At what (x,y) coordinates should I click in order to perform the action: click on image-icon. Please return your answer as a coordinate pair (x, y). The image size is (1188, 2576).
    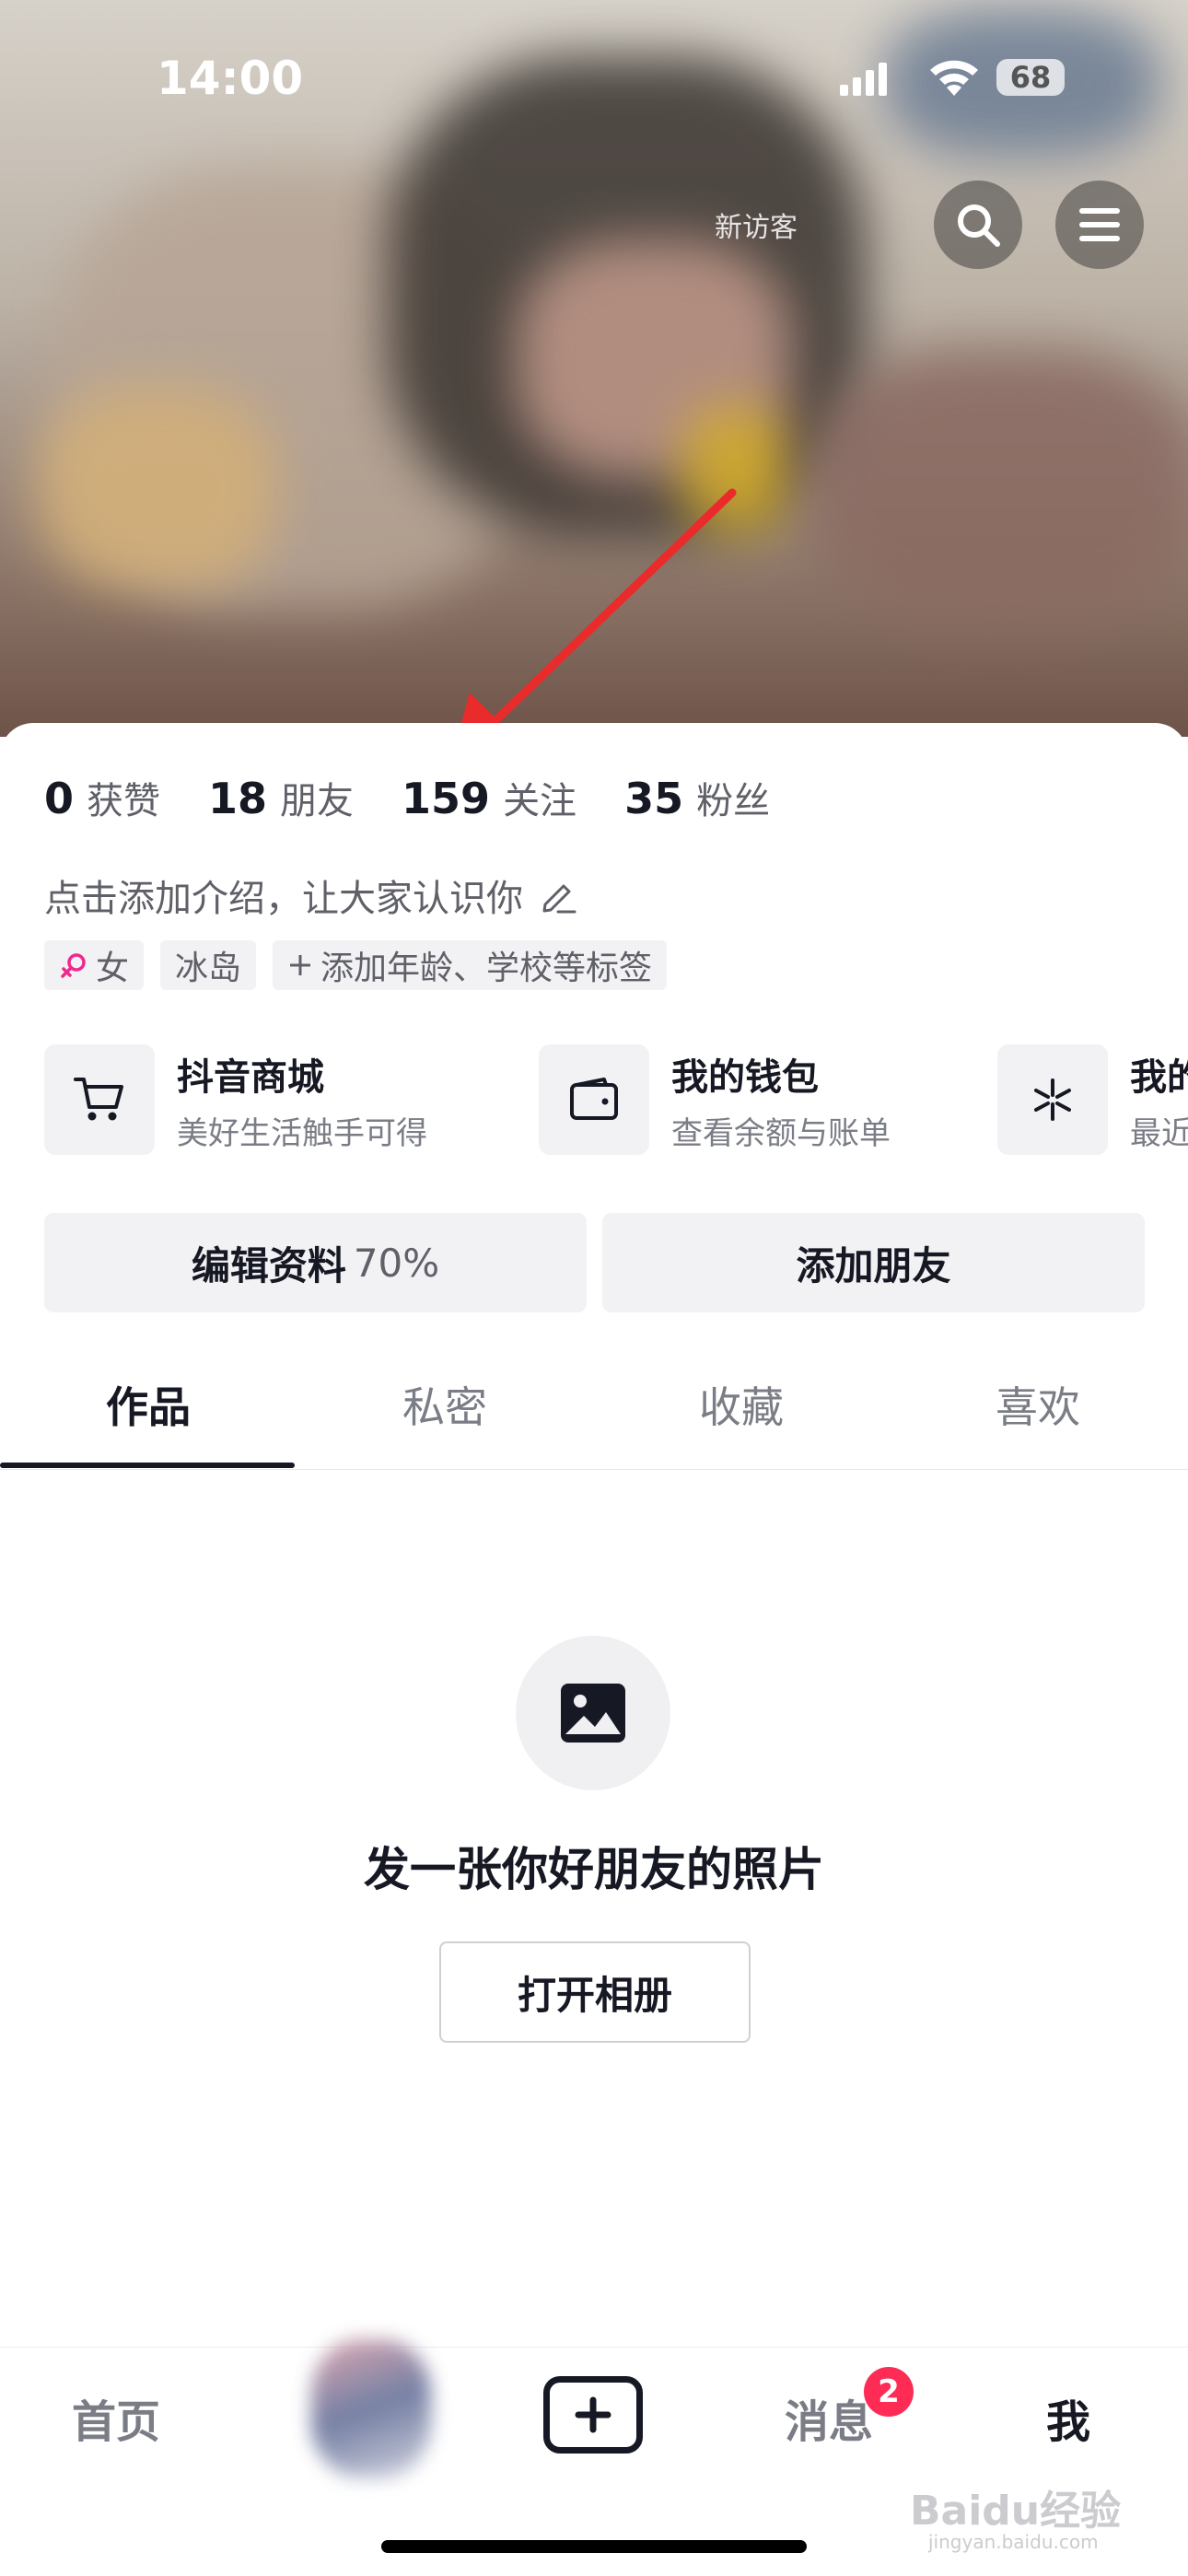
    Looking at the image, I should click on (593, 1713).